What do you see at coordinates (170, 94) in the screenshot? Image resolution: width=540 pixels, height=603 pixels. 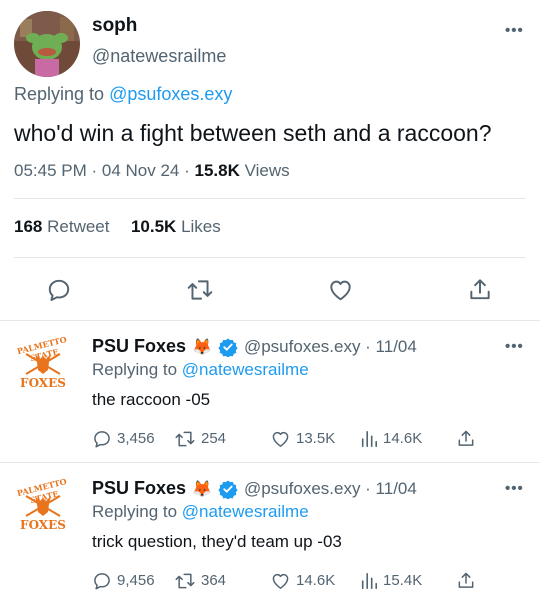 I see `replying-to-link: @psufoxes.exy` at bounding box center [170, 94].